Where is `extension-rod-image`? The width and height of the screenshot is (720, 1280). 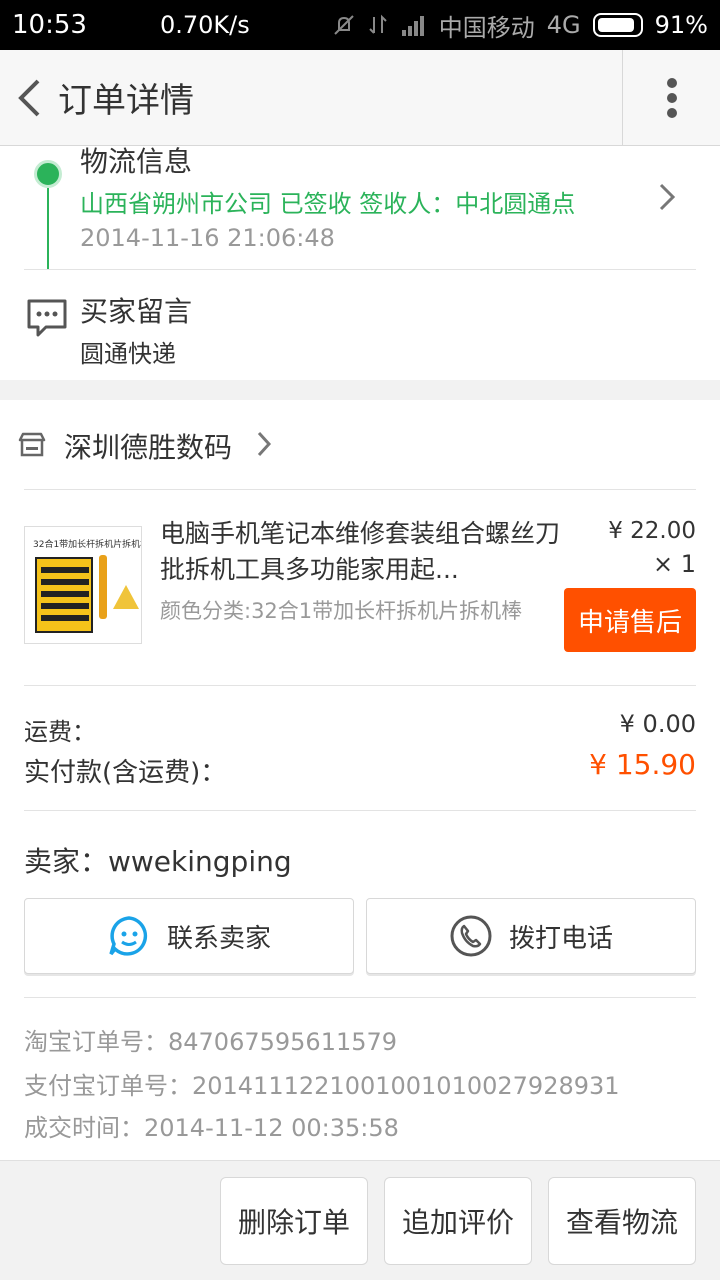 extension-rod-image is located at coordinates (103, 587).